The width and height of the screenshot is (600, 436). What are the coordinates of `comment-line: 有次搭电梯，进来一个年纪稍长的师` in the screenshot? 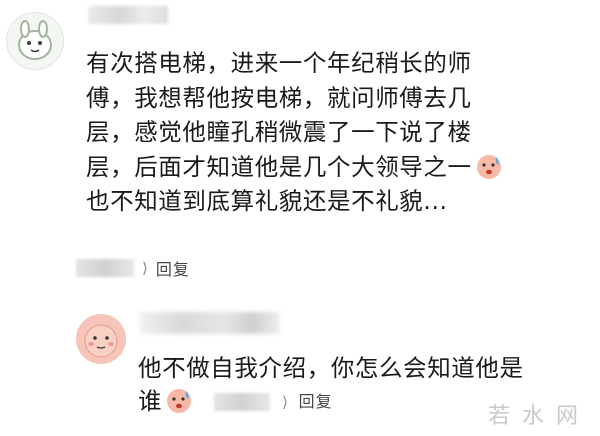 It's located at (279, 63).